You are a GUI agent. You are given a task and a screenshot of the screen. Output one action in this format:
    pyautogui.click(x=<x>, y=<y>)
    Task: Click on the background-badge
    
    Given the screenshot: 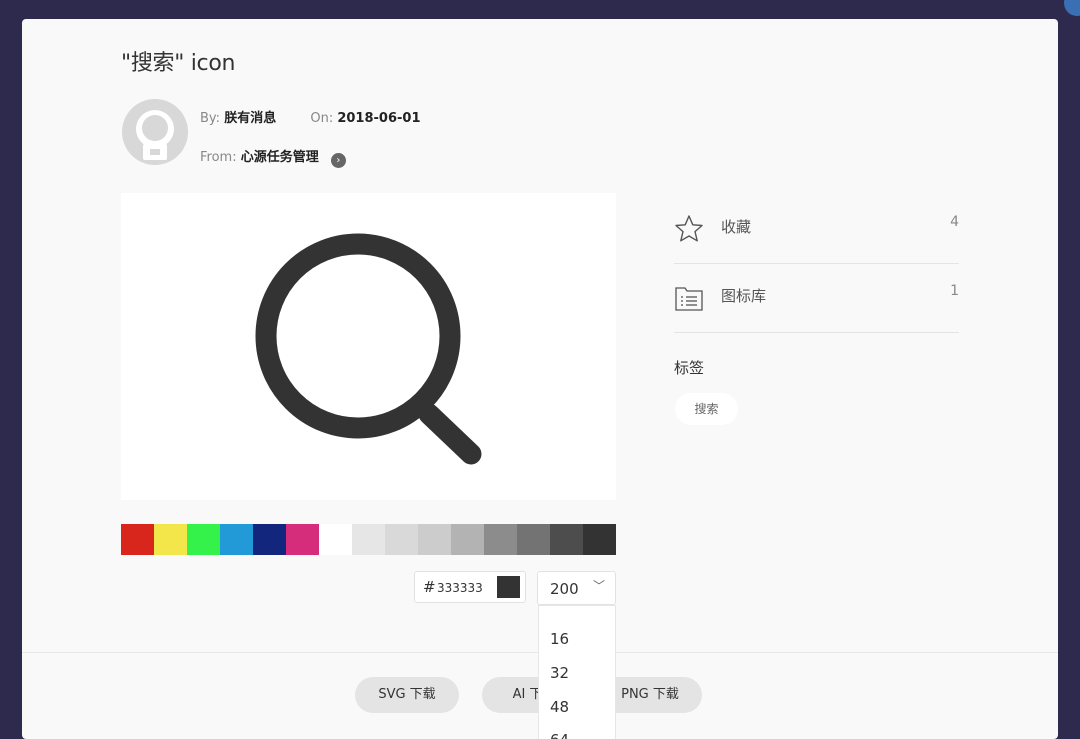 What is the action you would take?
    pyautogui.click(x=1072, y=8)
    